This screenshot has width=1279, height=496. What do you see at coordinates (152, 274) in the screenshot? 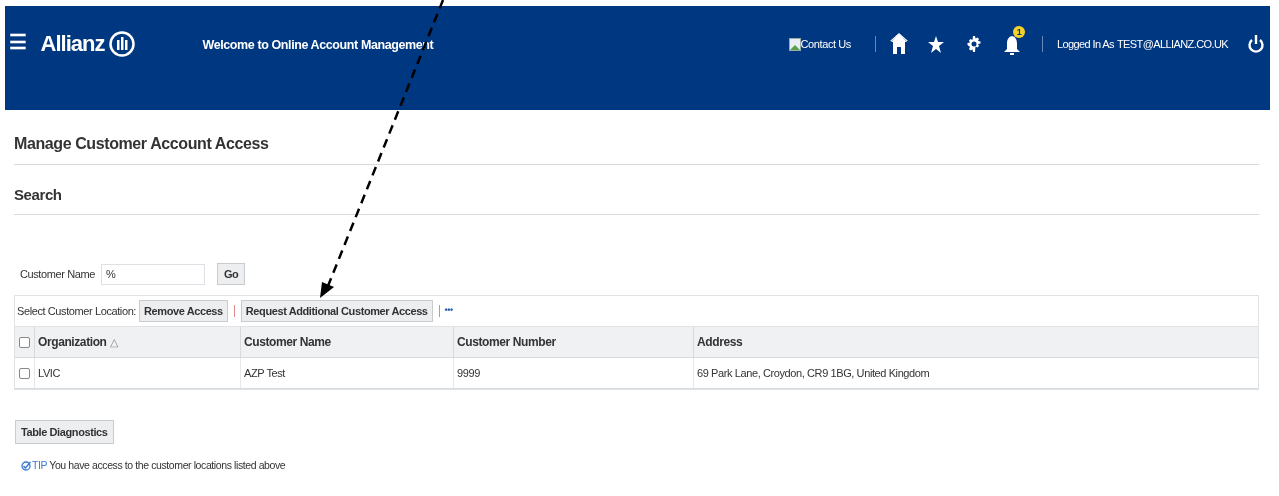
I see `customer-name-field: %` at bounding box center [152, 274].